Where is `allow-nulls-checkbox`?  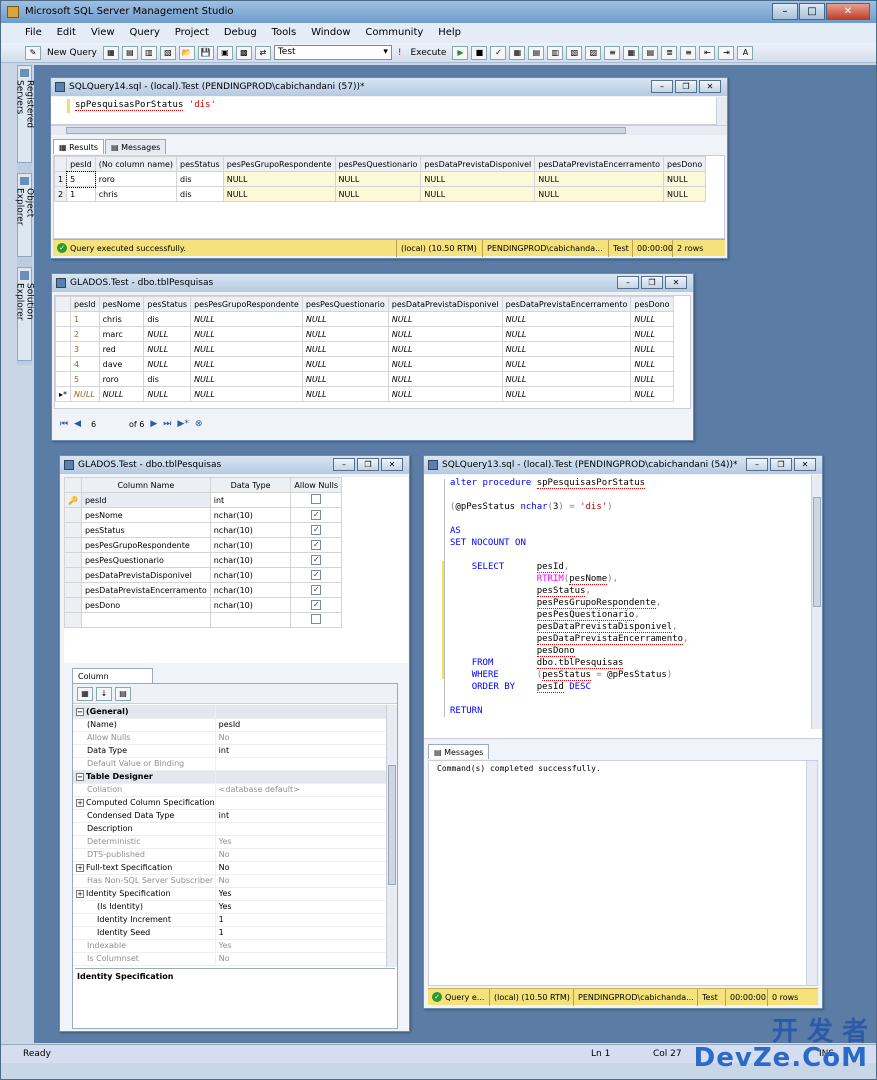
allow-nulls-checkbox is located at coordinates (316, 499).